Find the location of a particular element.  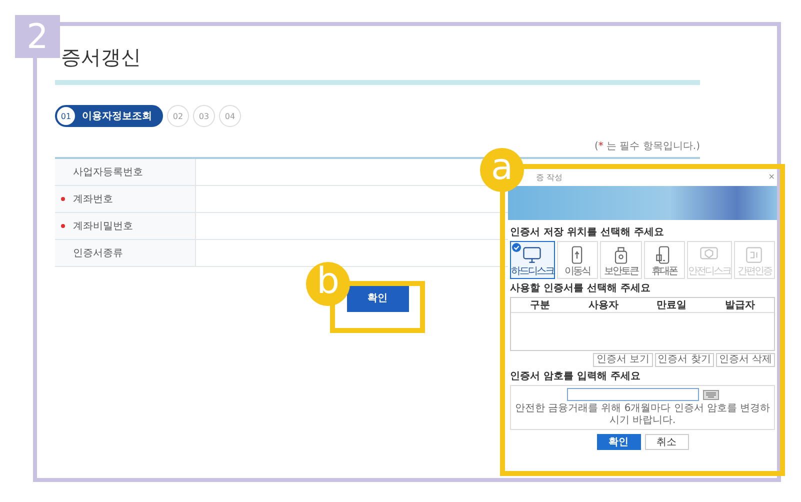

storage-option: 하드디스크 is located at coordinates (532, 260).